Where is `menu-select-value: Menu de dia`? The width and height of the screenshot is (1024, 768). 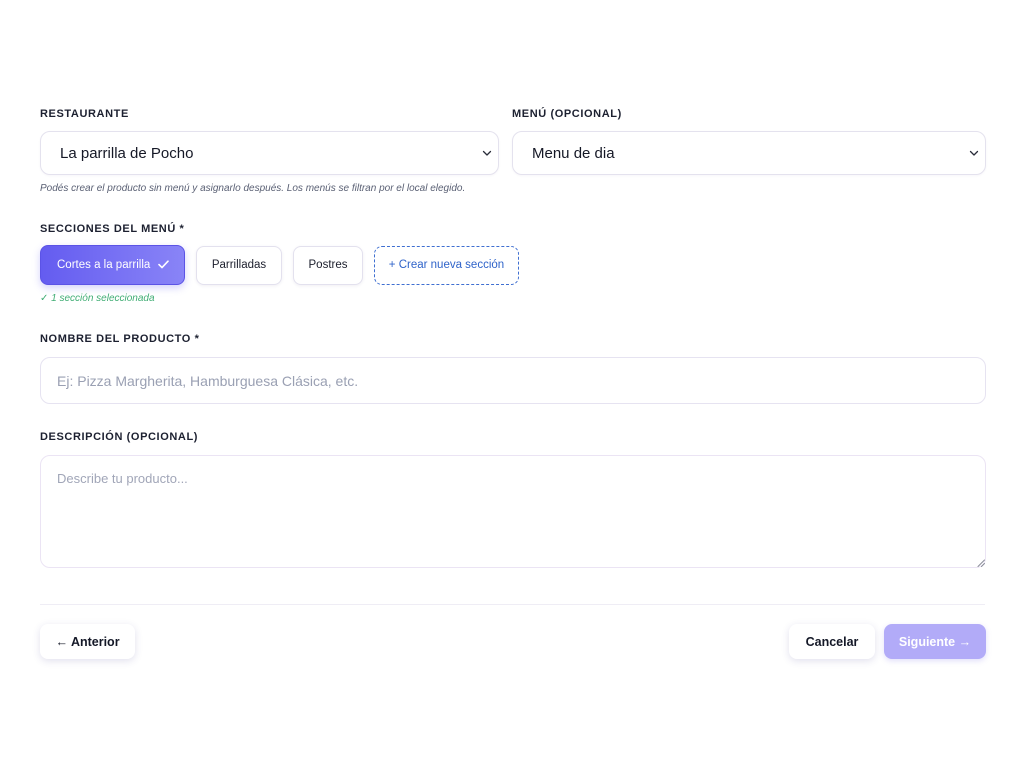 menu-select-value: Menu de dia is located at coordinates (573, 153).